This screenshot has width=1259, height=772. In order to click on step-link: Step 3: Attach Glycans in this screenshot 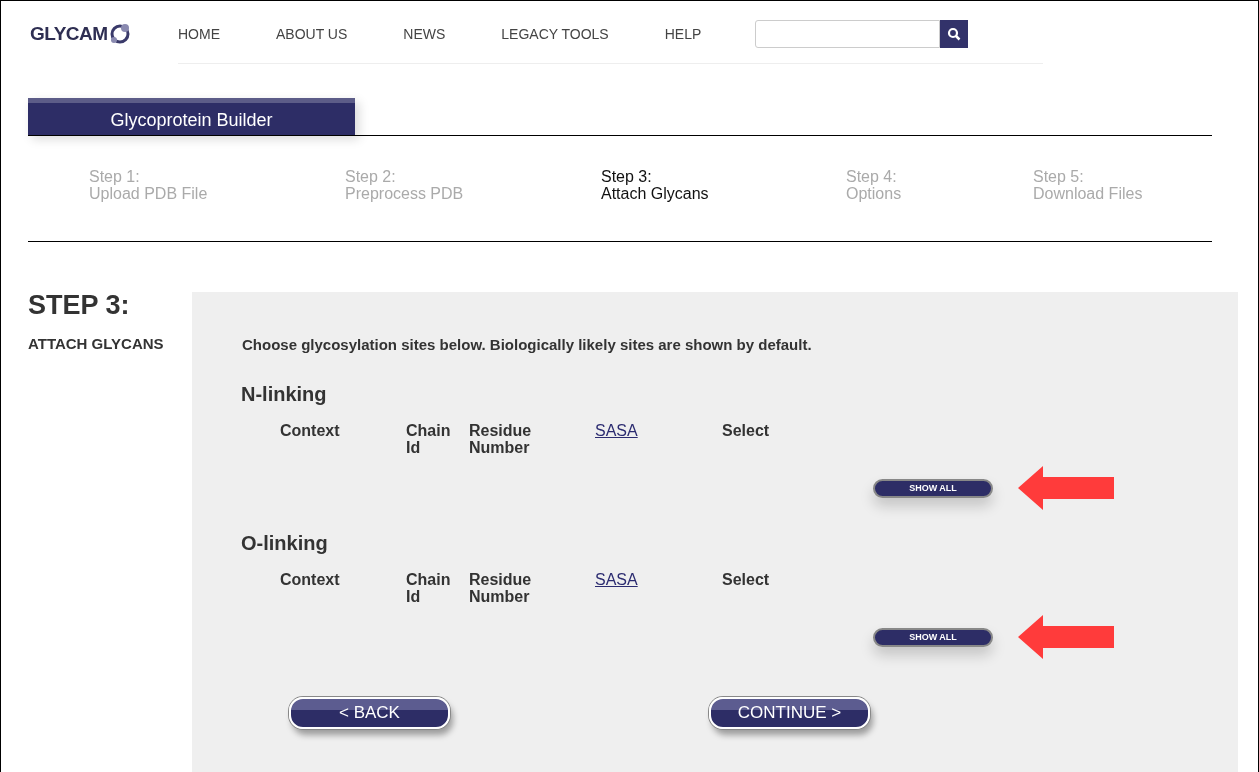, I will do `click(723, 185)`.